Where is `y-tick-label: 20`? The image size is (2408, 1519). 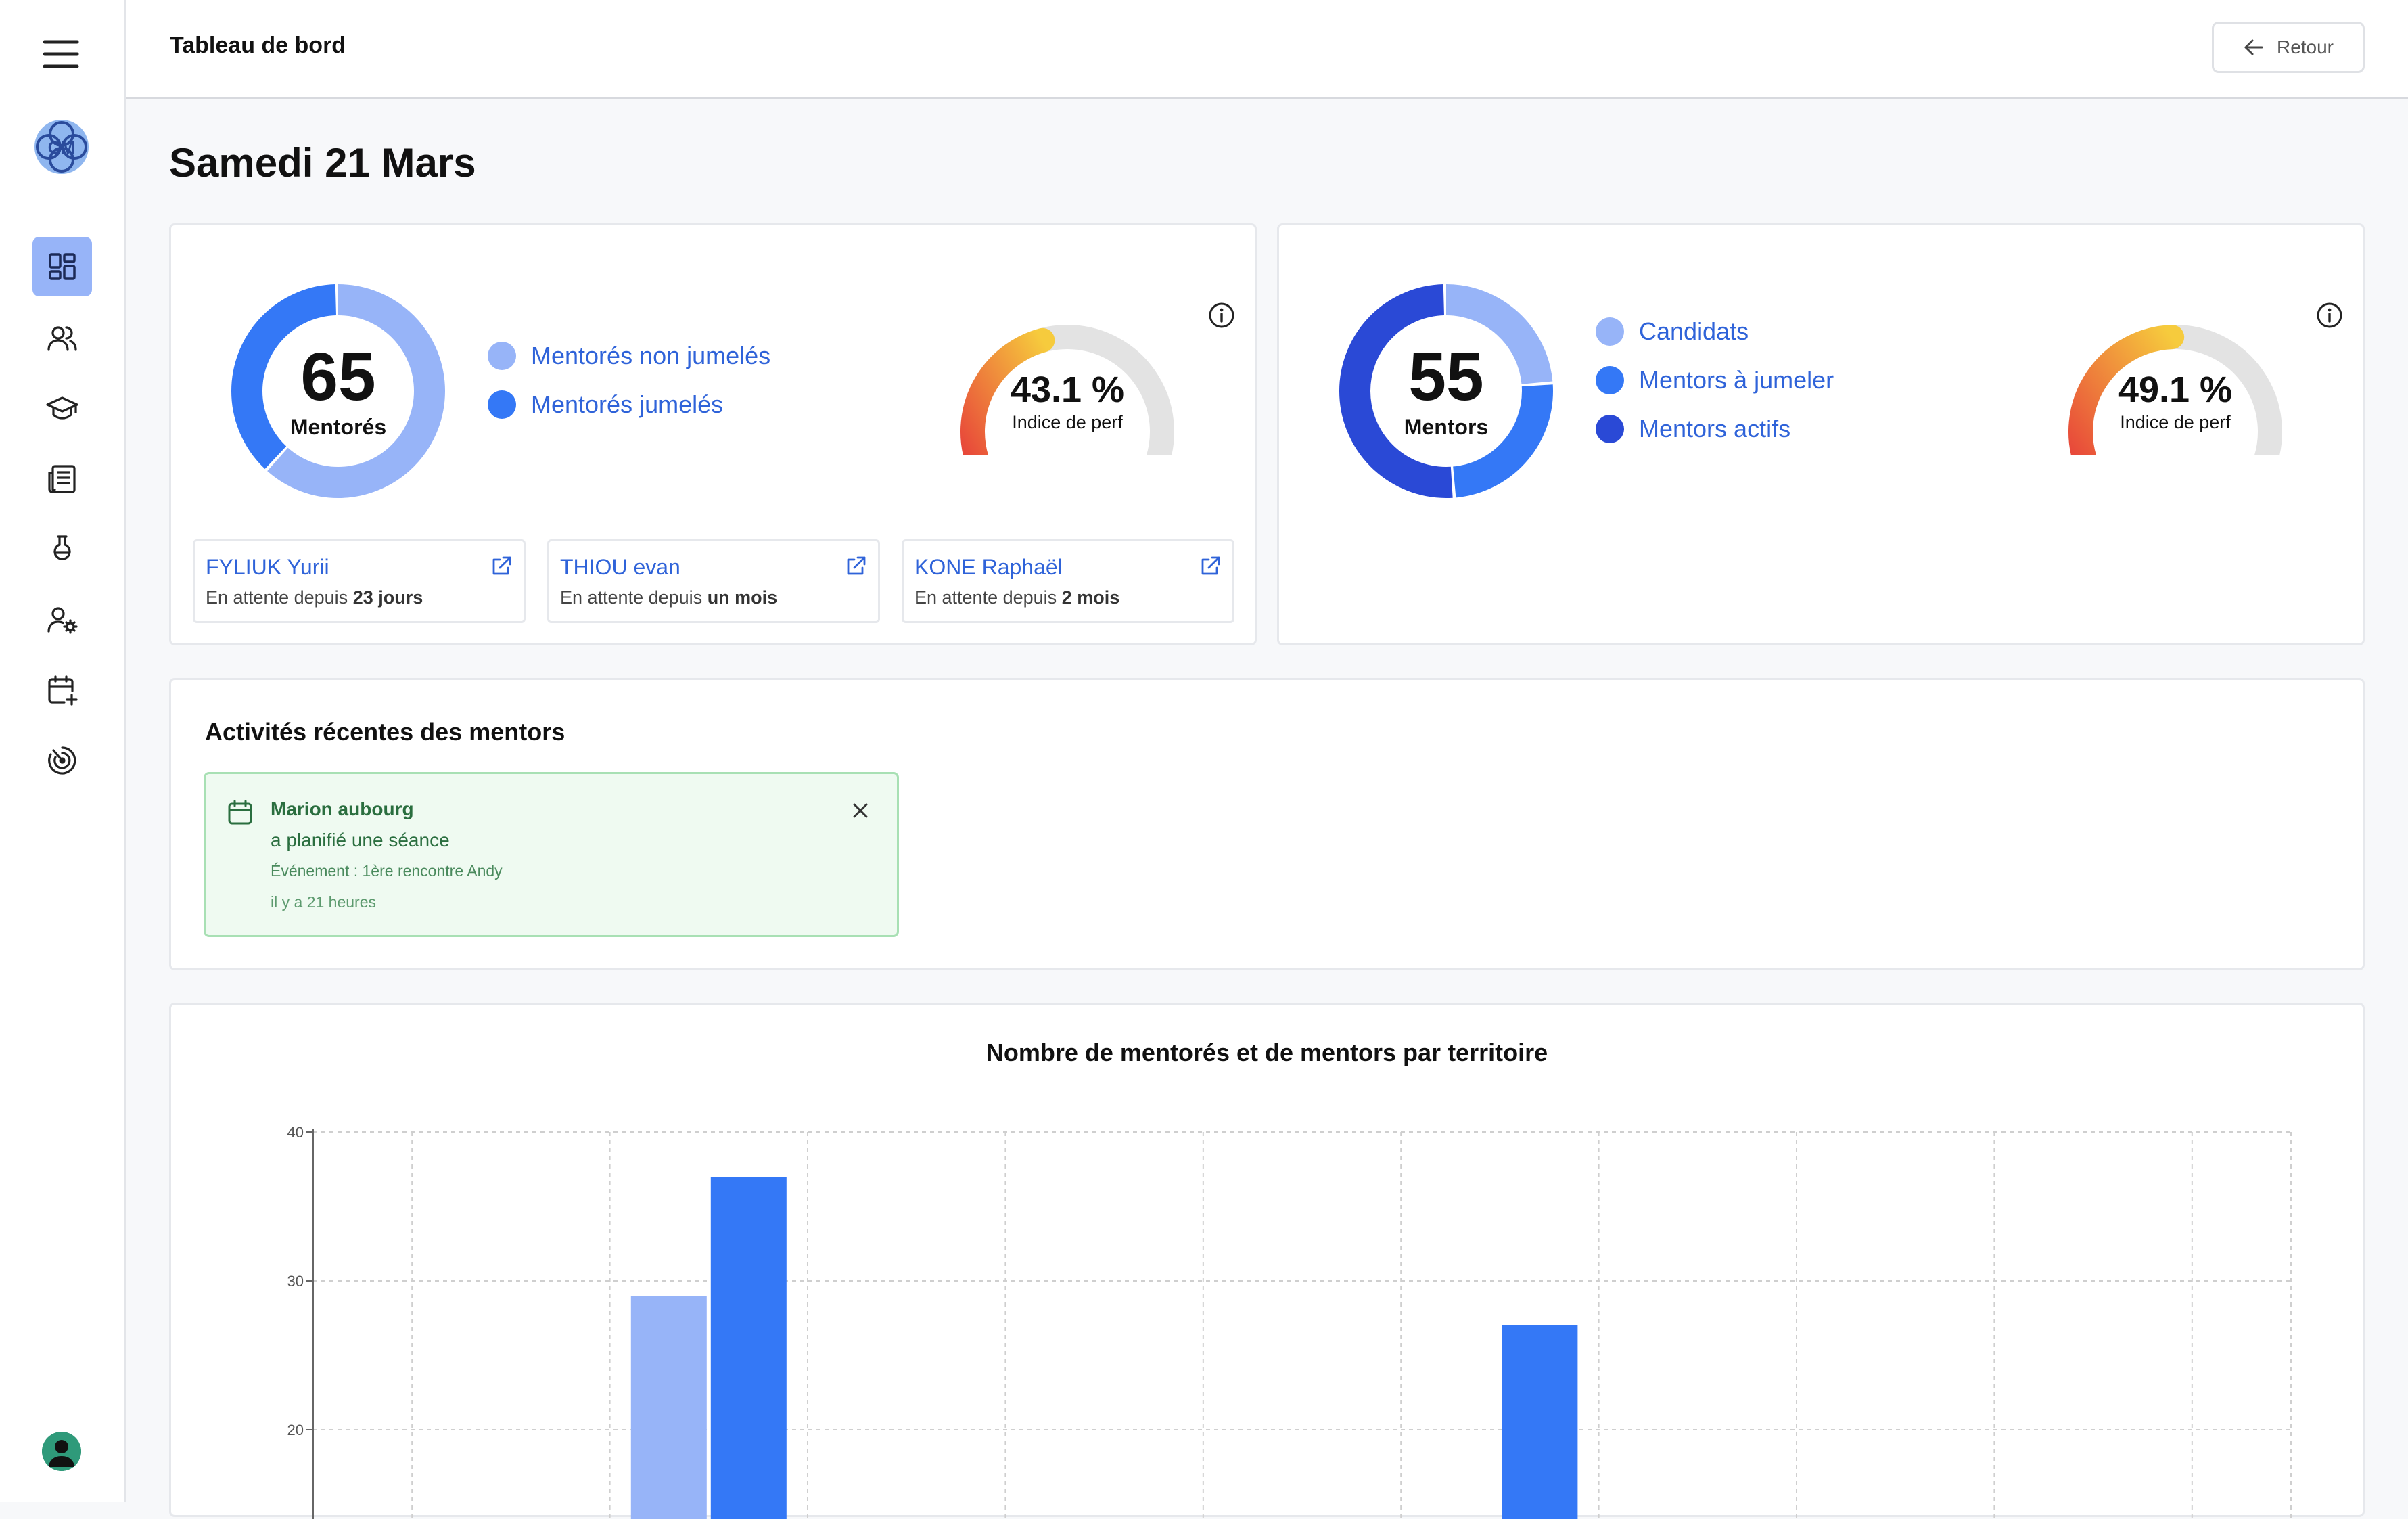 y-tick-label: 20 is located at coordinates (295, 1430).